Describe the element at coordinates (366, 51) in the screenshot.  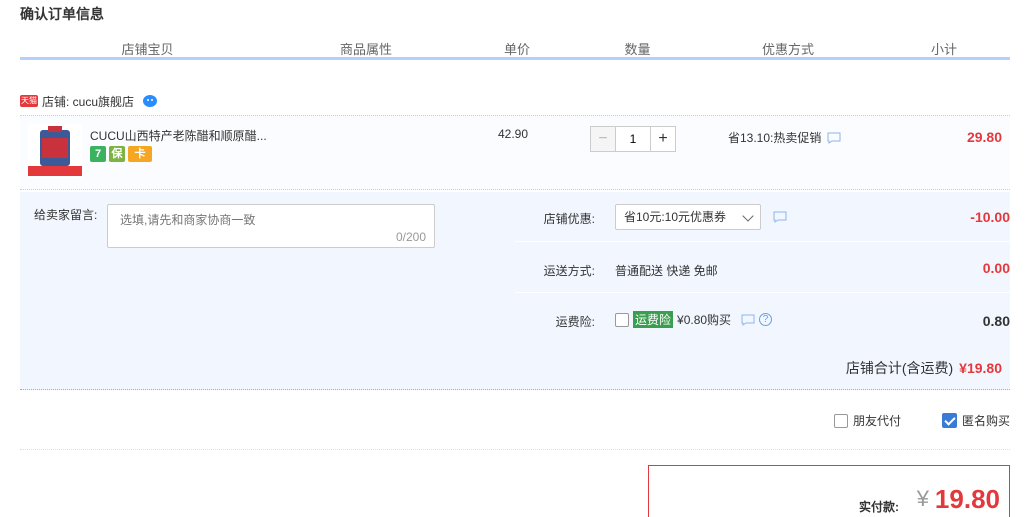
I see `column-attributes: 商品属性` at that location.